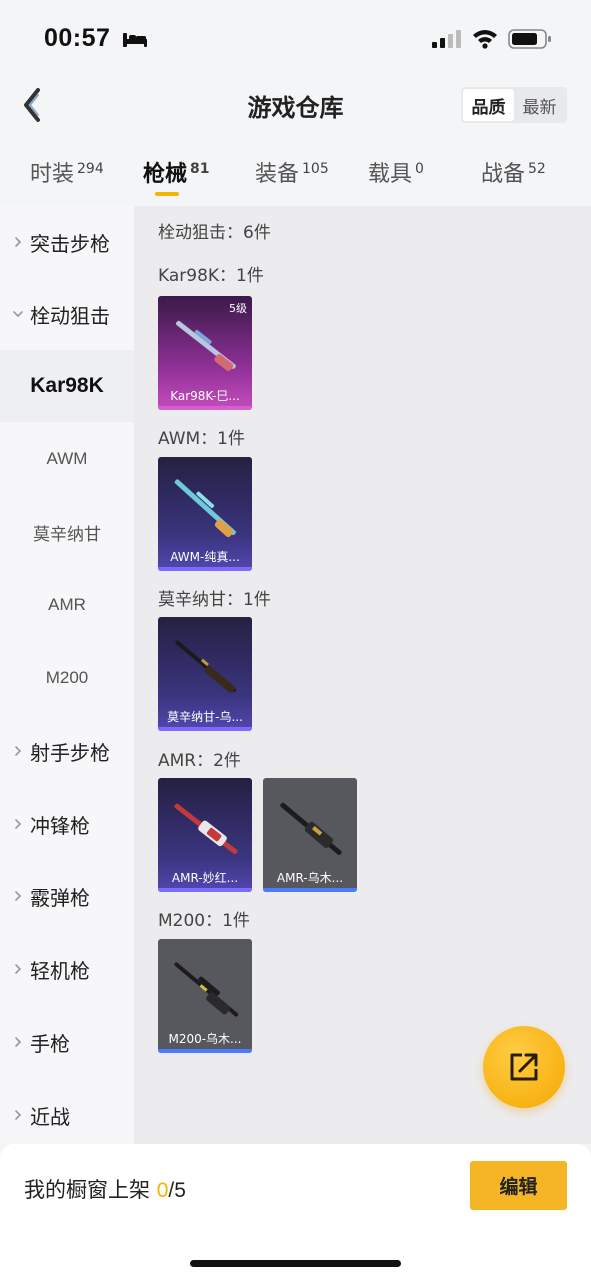 This screenshot has height=1280, width=591. I want to click on chevron-down-icon, so click(18, 314).